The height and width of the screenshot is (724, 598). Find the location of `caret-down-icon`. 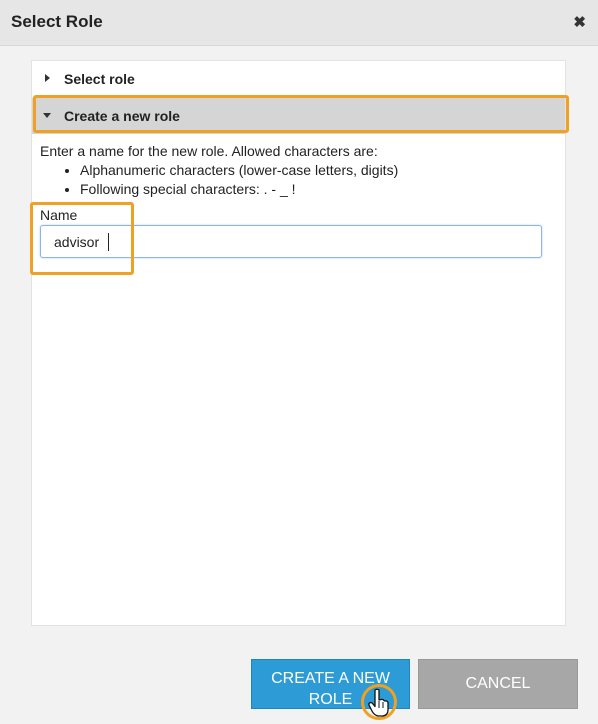

caret-down-icon is located at coordinates (47, 115).